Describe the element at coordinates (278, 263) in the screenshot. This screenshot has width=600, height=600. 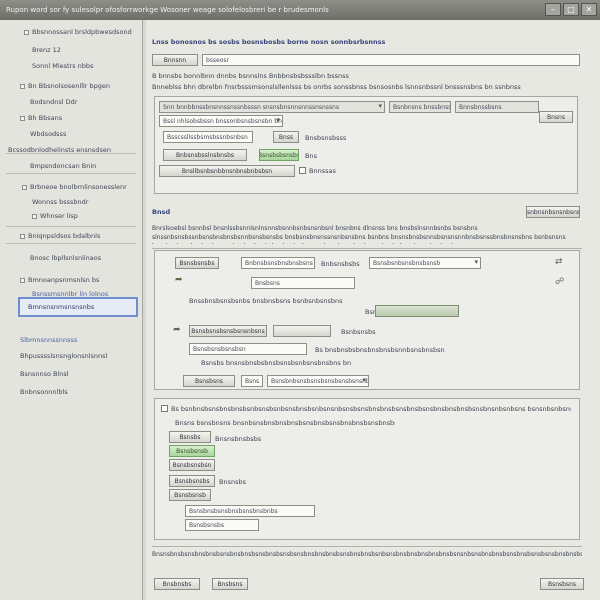
I see `mid-field-1: Bnbnsbsnsbnsbnsbsns` at that location.